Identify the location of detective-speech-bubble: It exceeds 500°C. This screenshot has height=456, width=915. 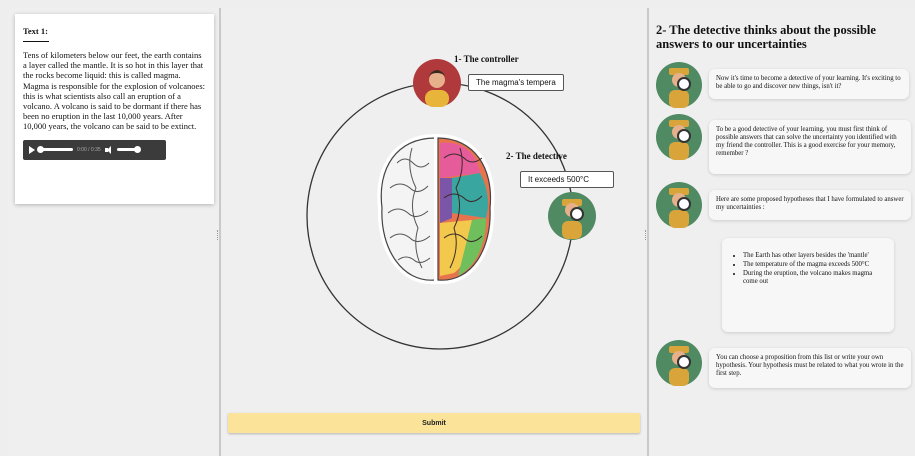
(567, 179).